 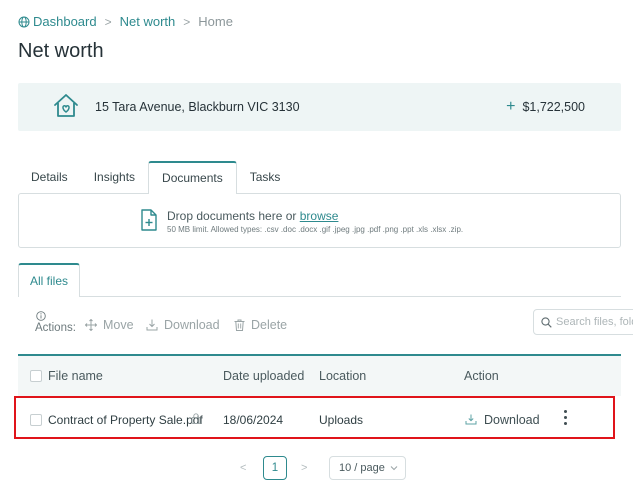 I want to click on tab-tasks: Tasks, so click(x=265, y=177).